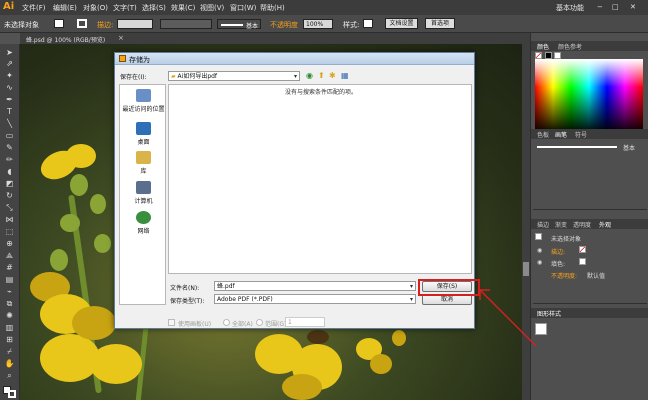 The height and width of the screenshot is (400, 648). I want to click on direct-selection-tool-icon: ⇗, so click(9, 63).